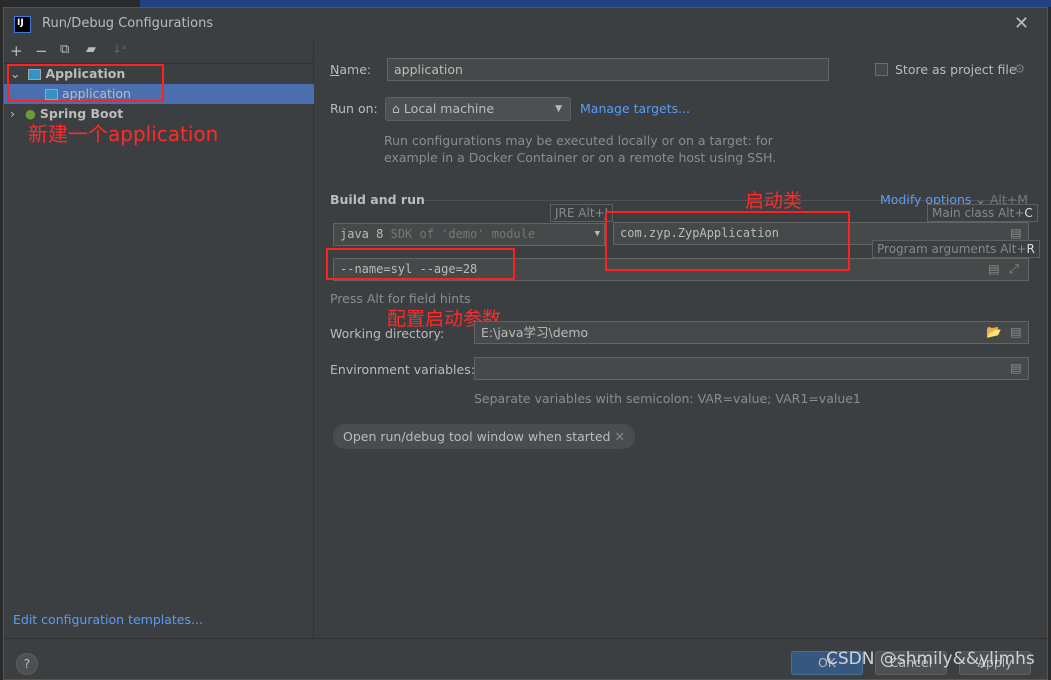  I want to click on sort-icon: ↓ᵃ, so click(119, 49).